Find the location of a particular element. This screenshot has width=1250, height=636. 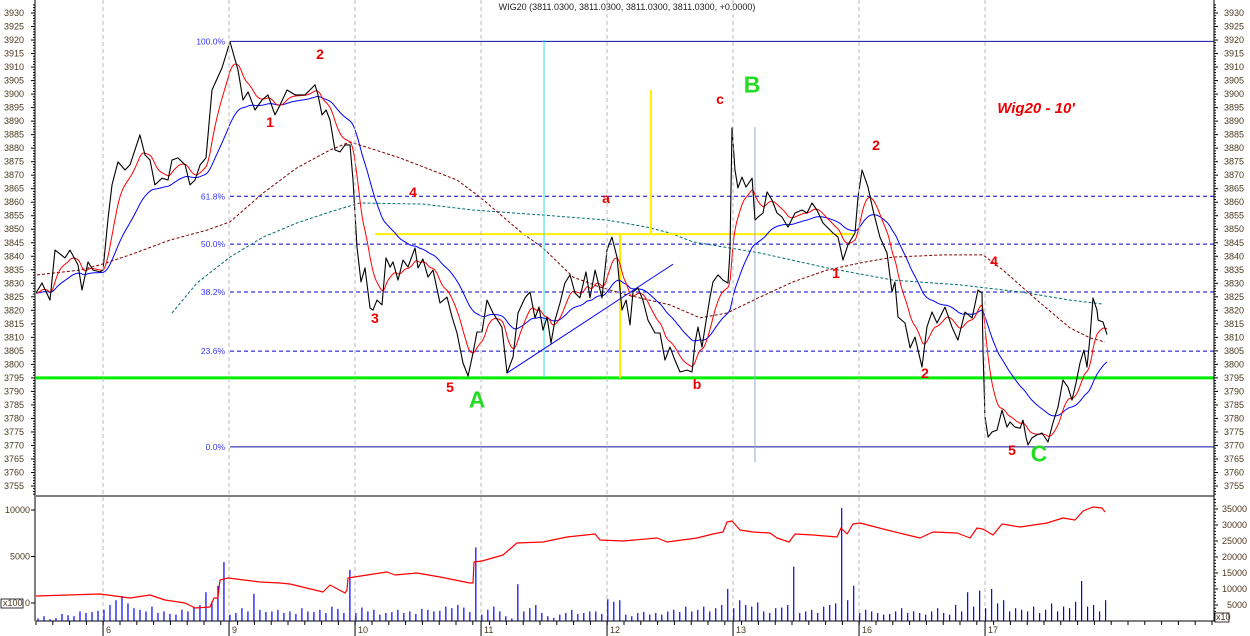

price-tick-label-left: 3815 is located at coordinates (14, 324).